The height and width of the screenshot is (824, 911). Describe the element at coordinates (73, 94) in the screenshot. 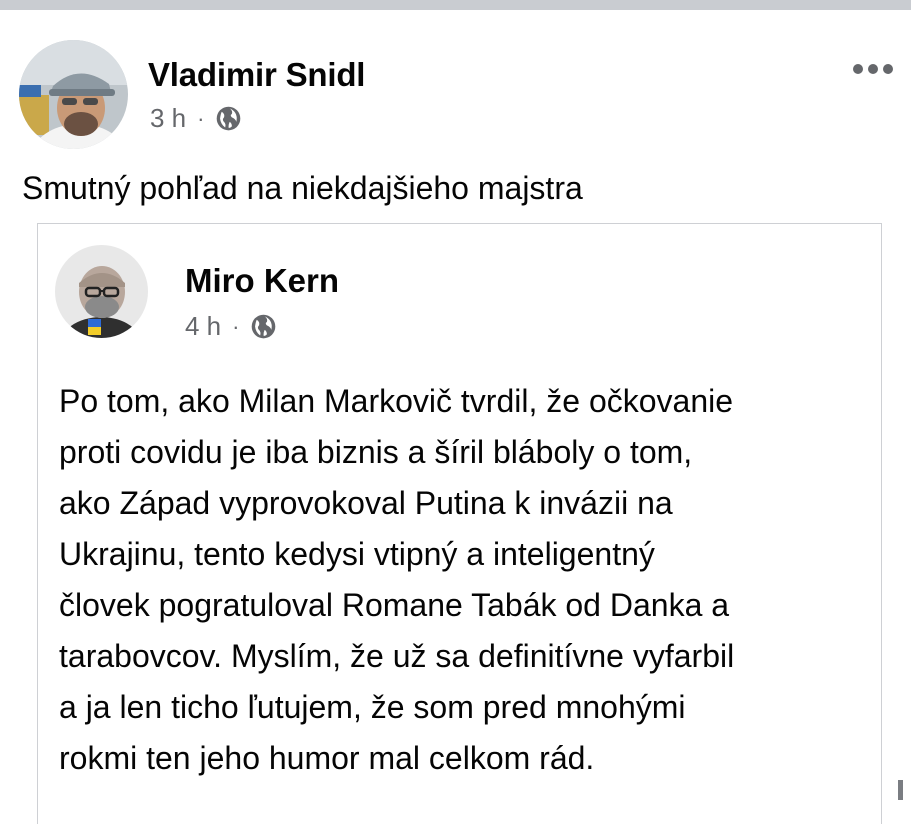

I see `author-avatar` at that location.